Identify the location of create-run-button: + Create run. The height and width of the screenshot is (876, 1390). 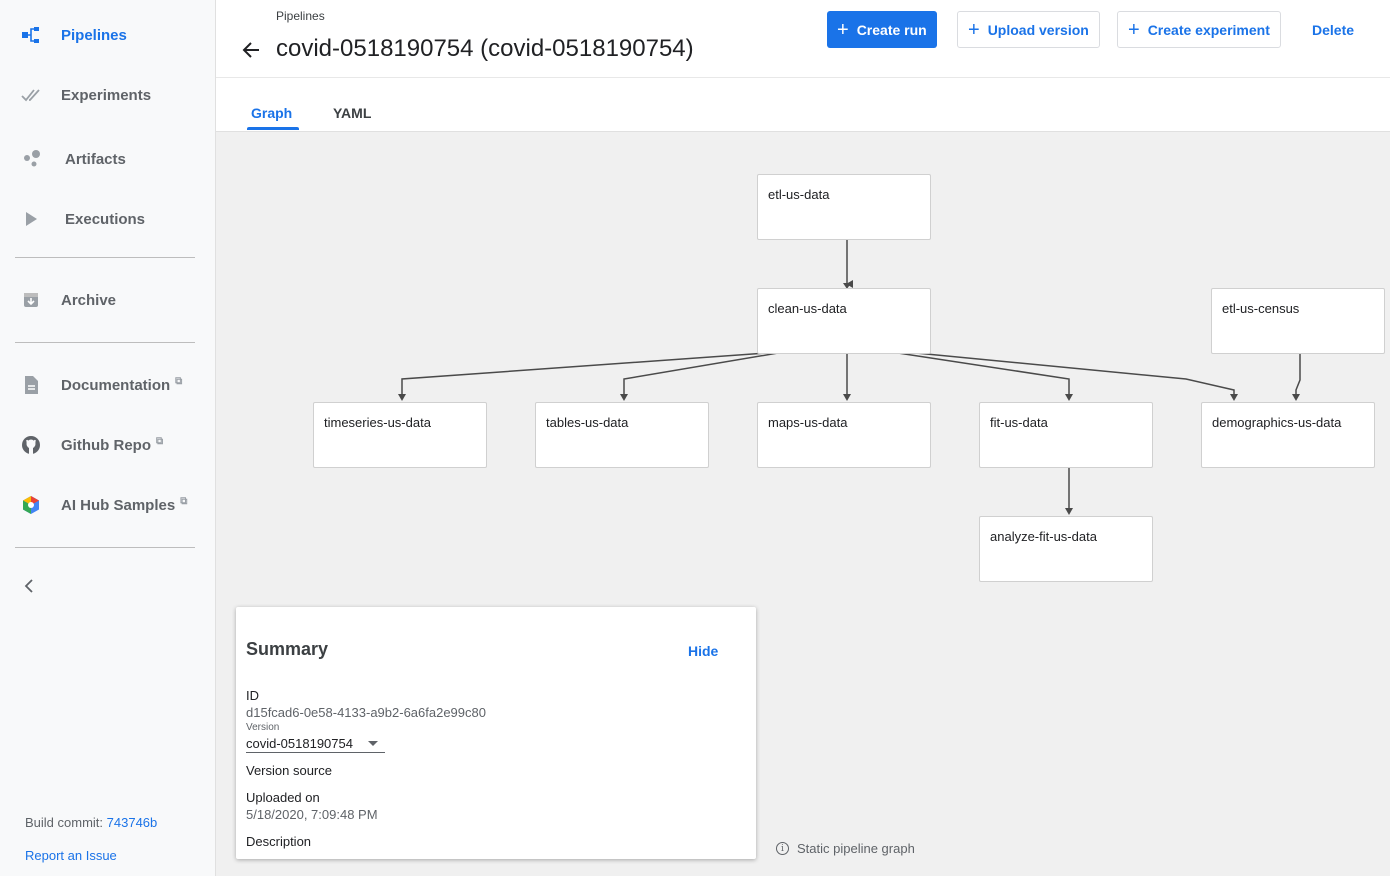
(882, 29).